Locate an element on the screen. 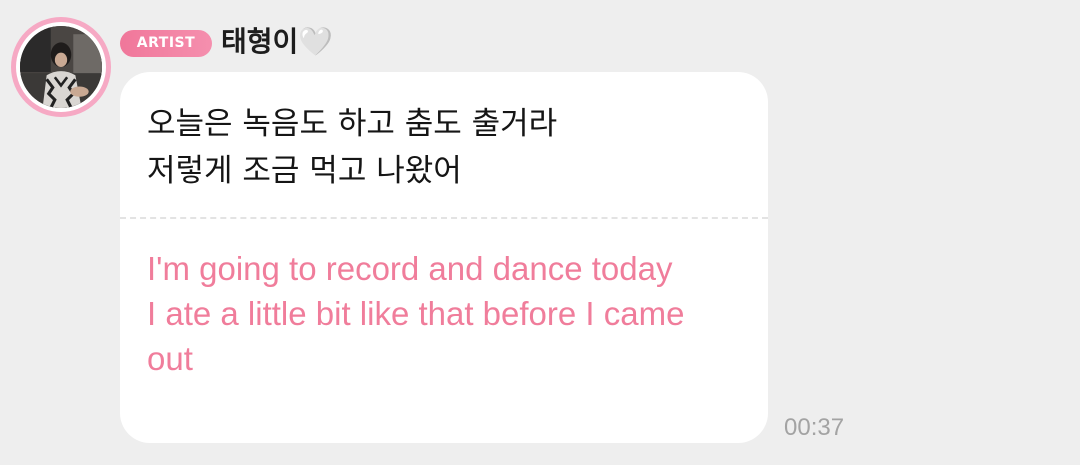 This screenshot has width=1080, height=465. translated-message-line: I'm going to record and dance today is located at coordinates (410, 268).